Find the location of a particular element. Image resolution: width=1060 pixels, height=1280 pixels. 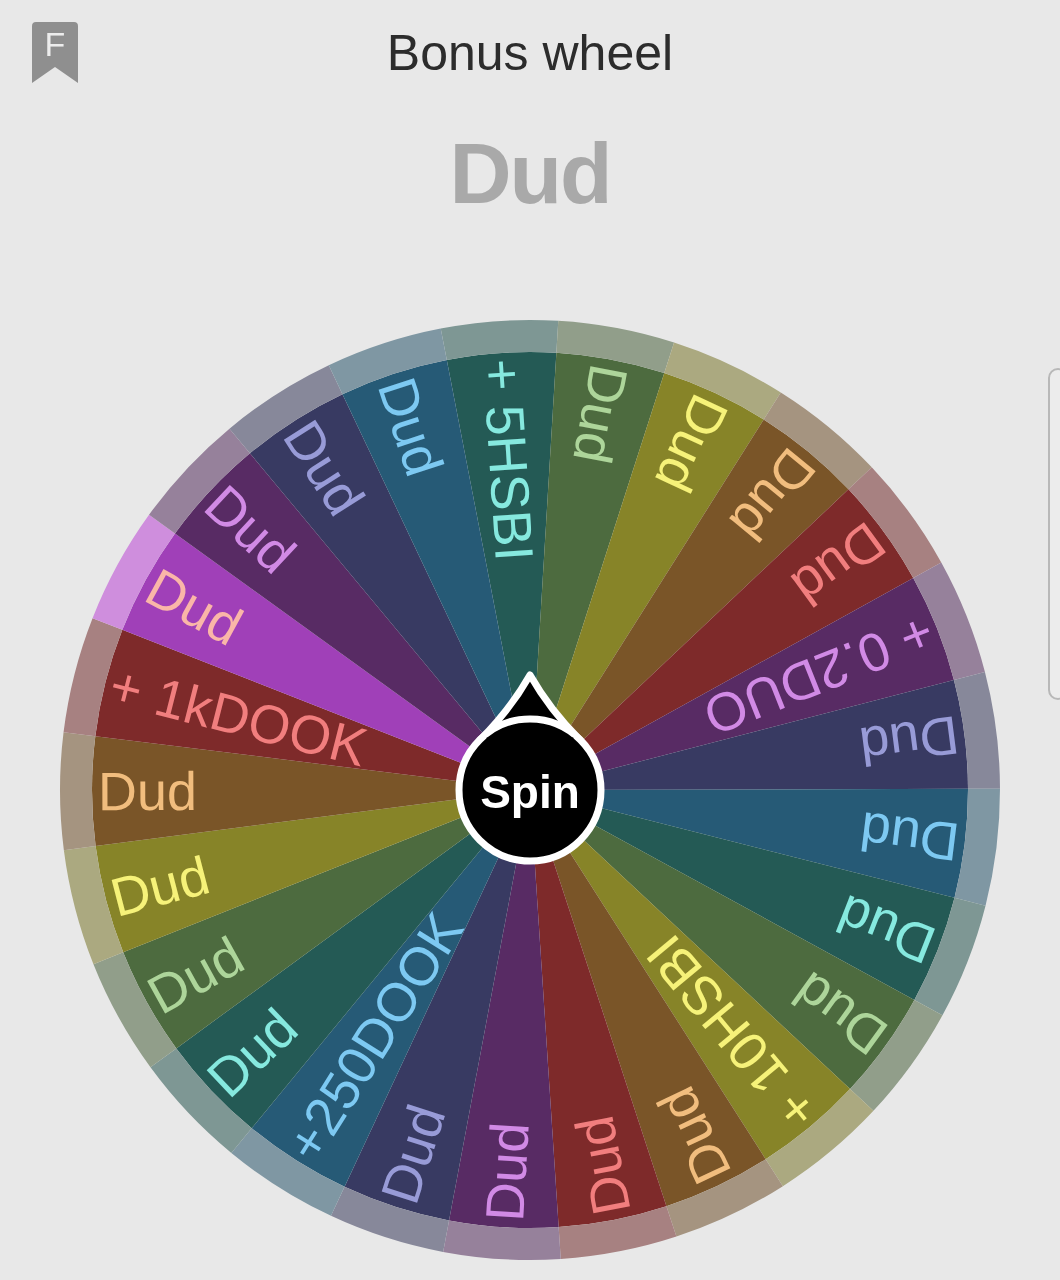

result-text: Dud is located at coordinates (530, 173).